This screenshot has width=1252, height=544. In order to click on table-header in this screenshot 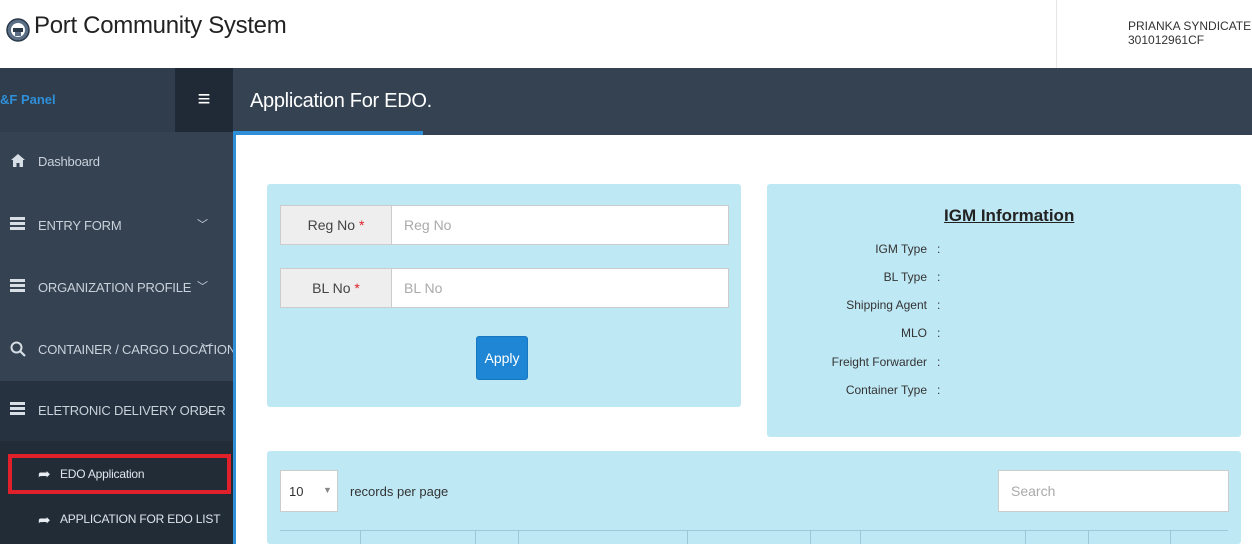, I will do `click(754, 537)`.